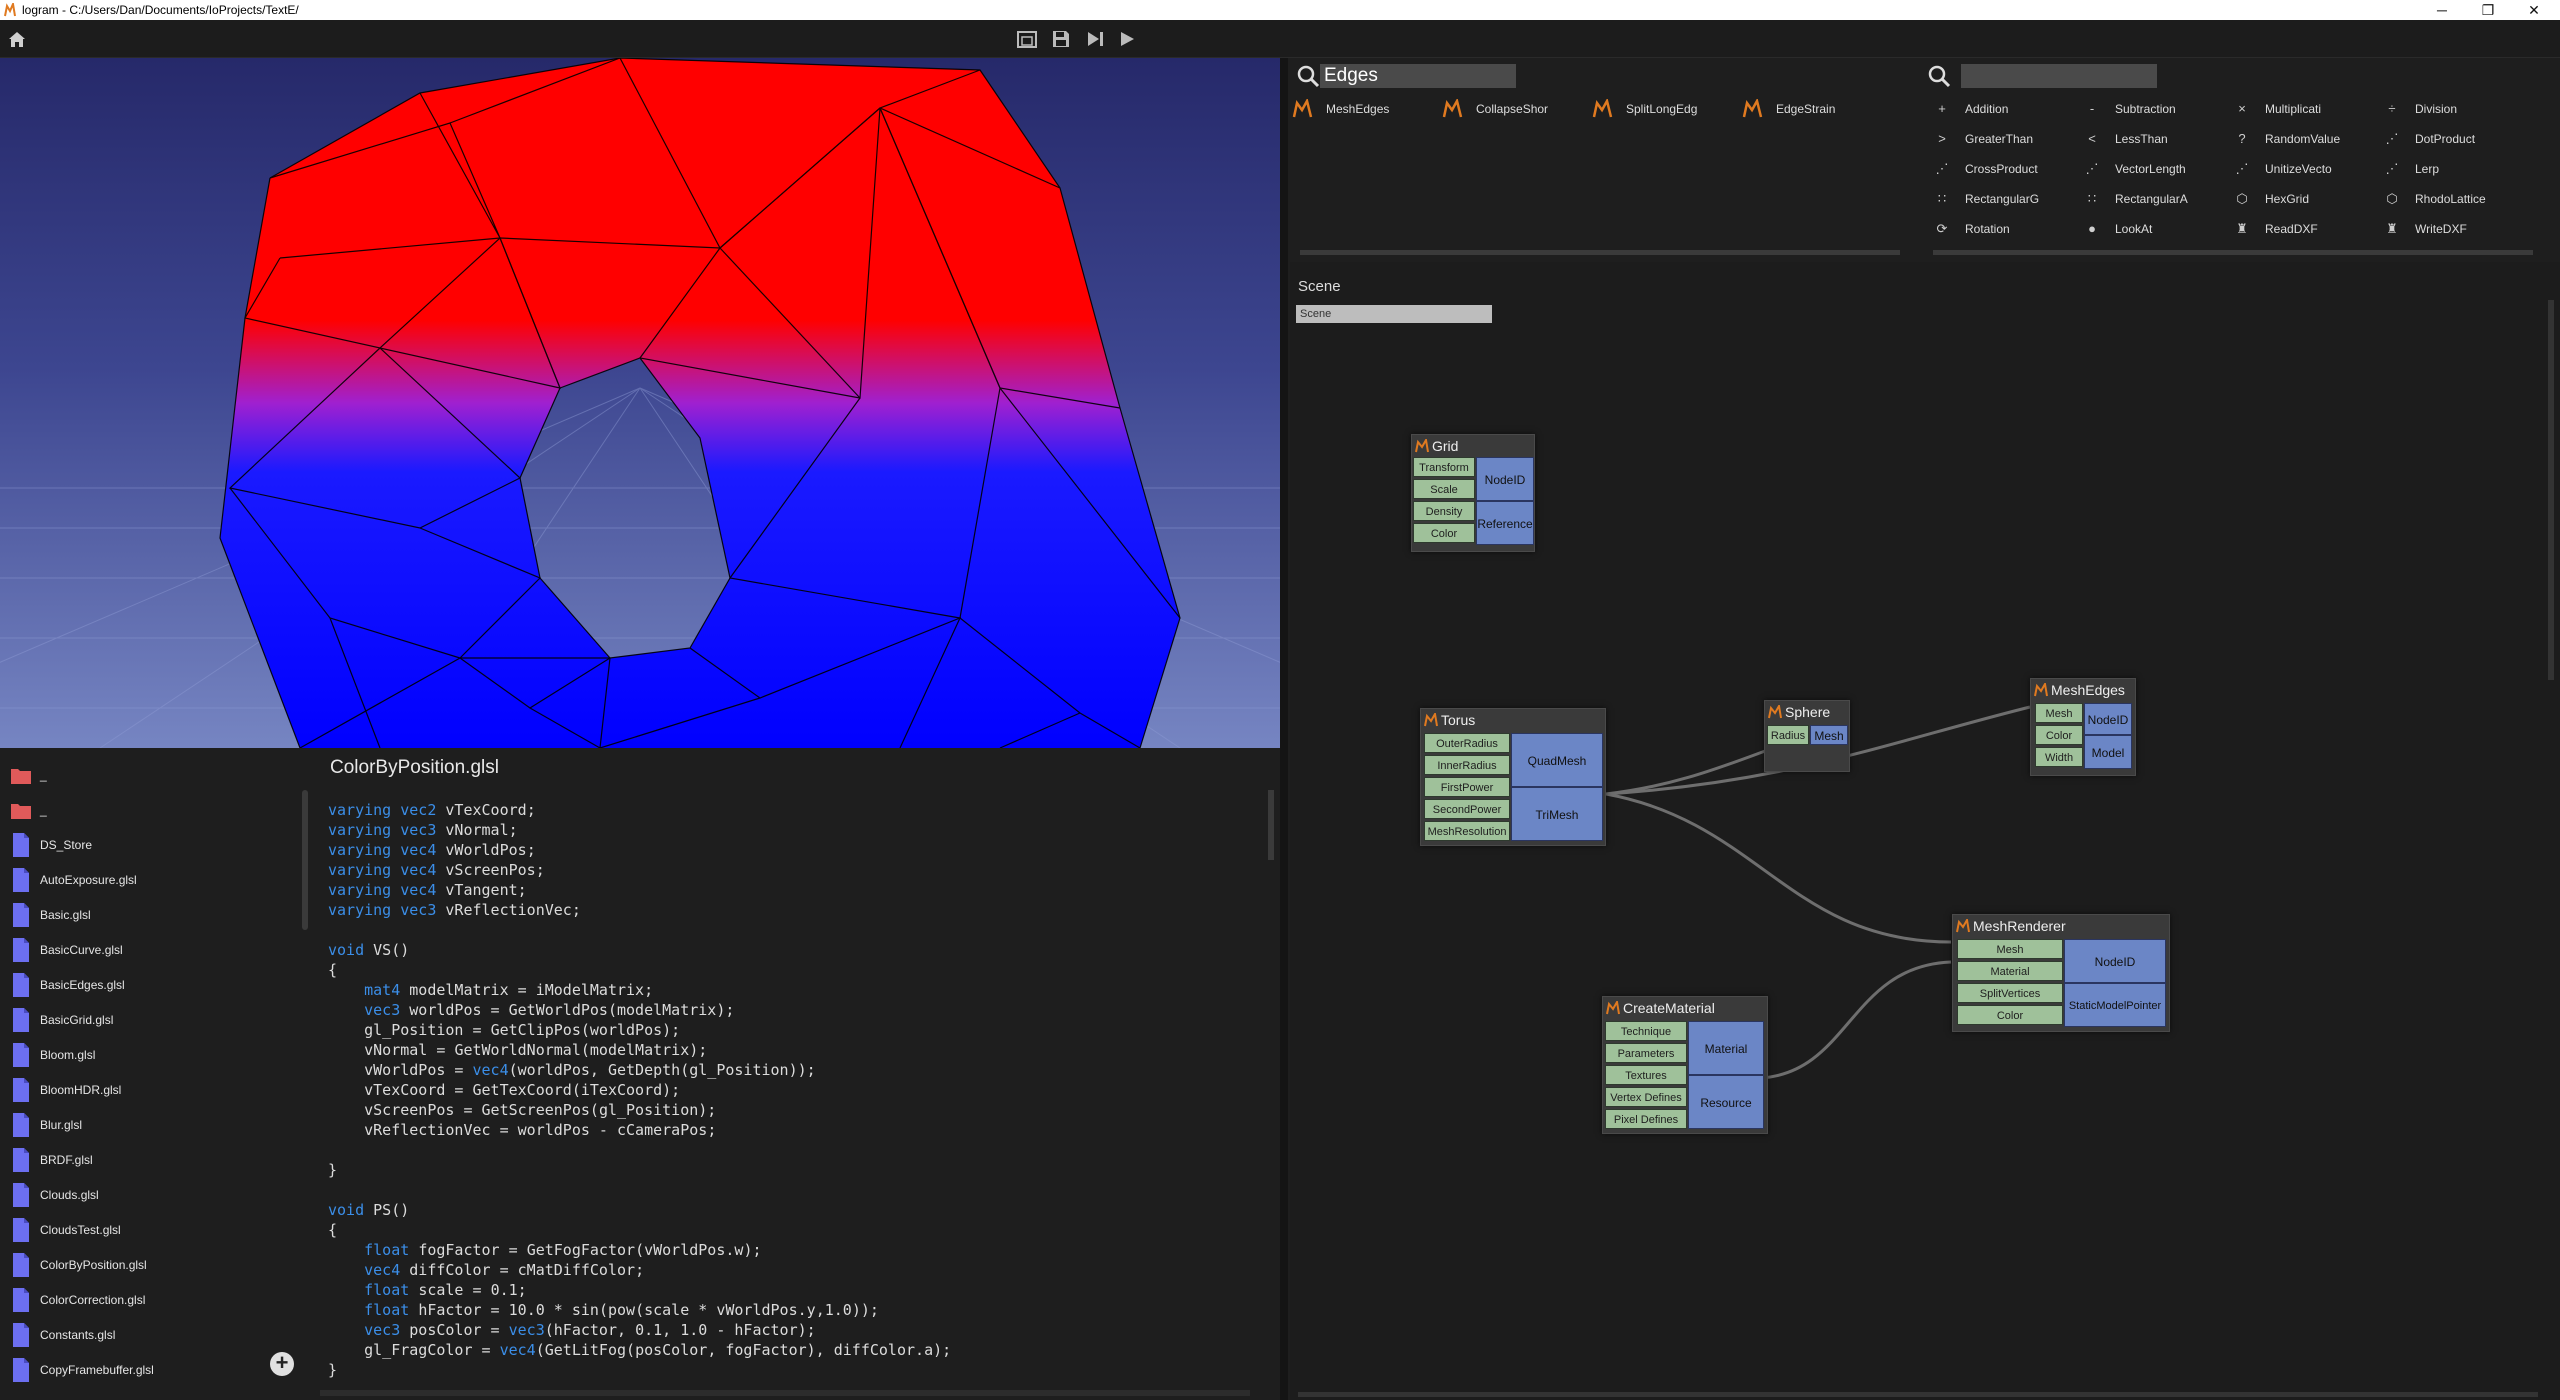  I want to click on output-pin: Reference, so click(1505, 523).